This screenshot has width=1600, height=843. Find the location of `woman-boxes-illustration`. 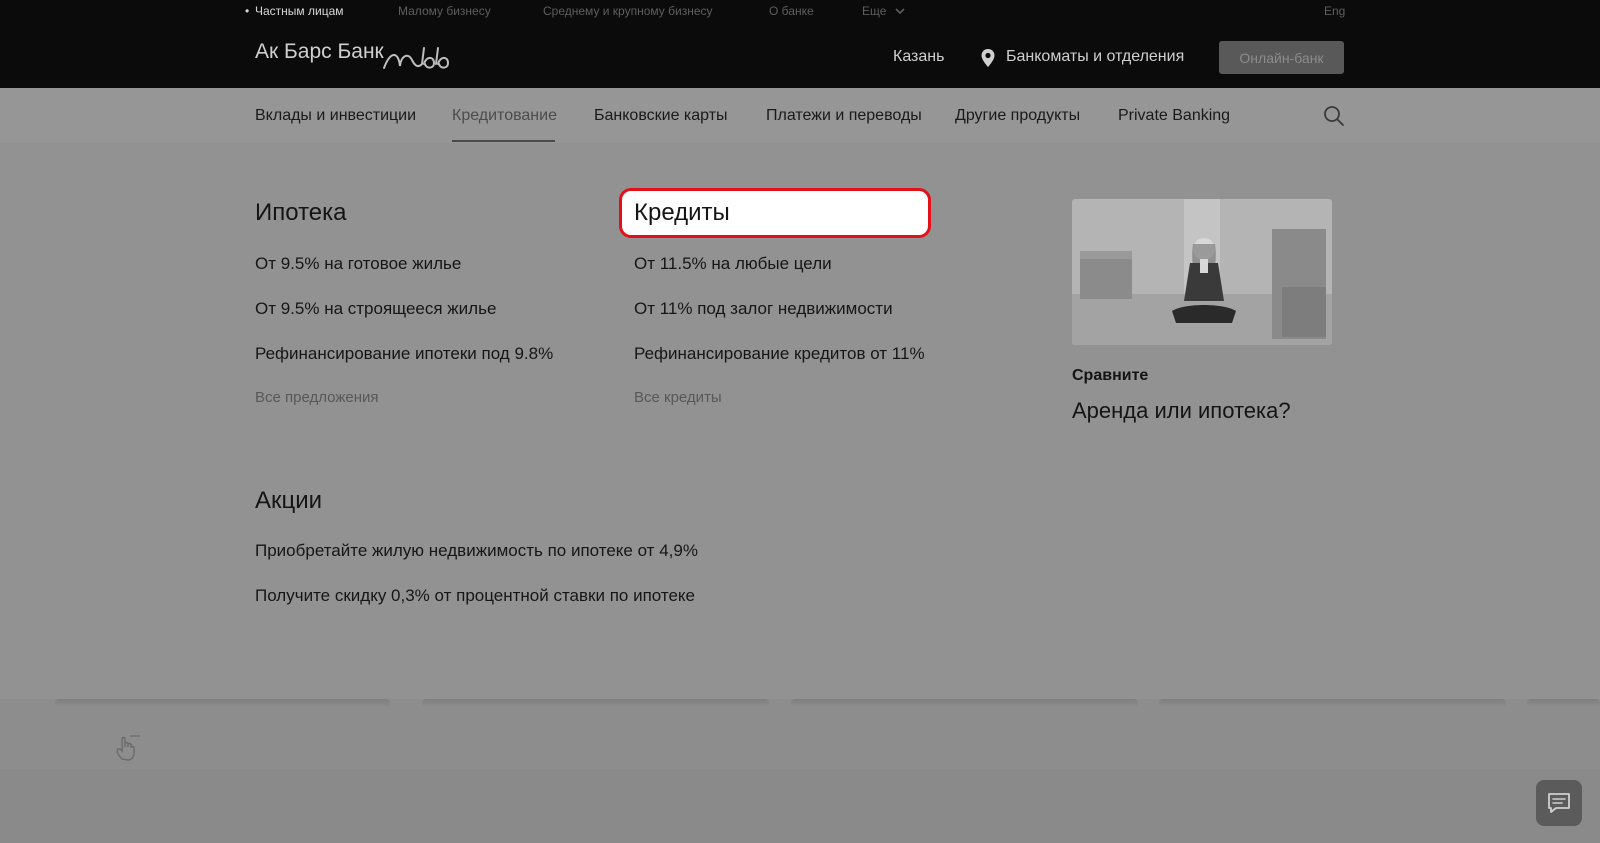

woman-boxes-illustration is located at coordinates (1202, 272).